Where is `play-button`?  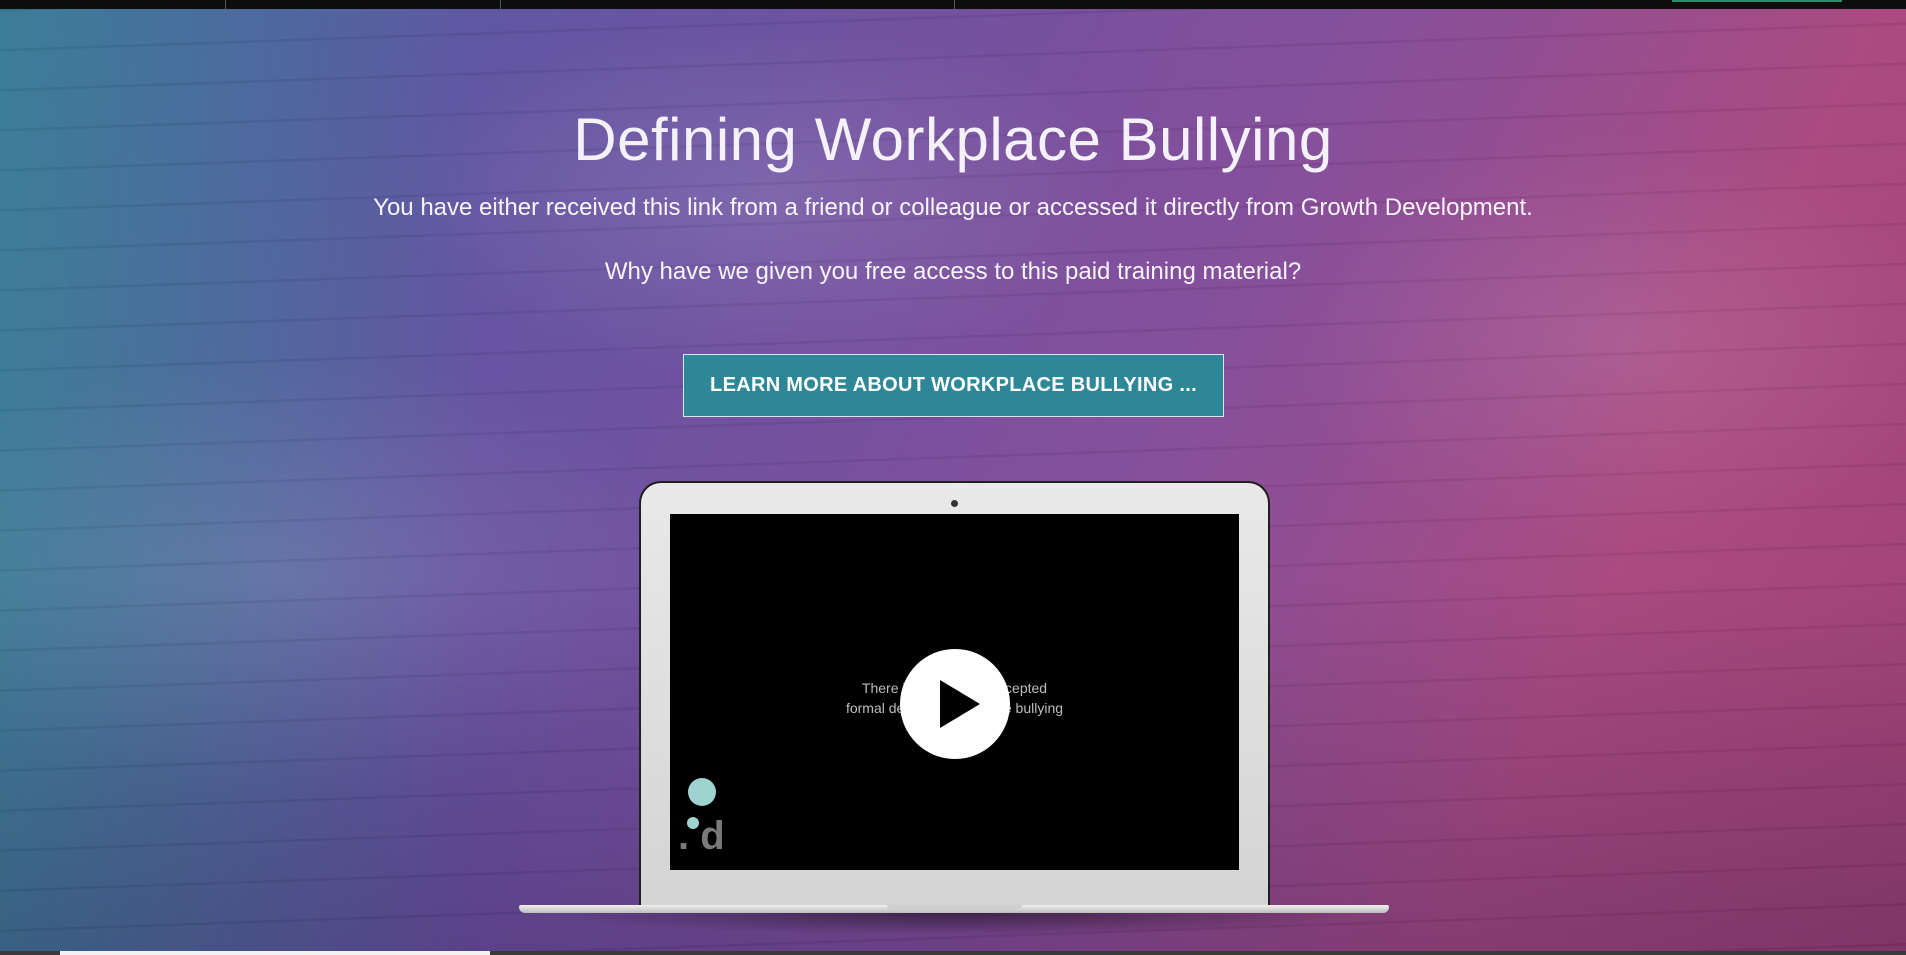 play-button is located at coordinates (955, 704).